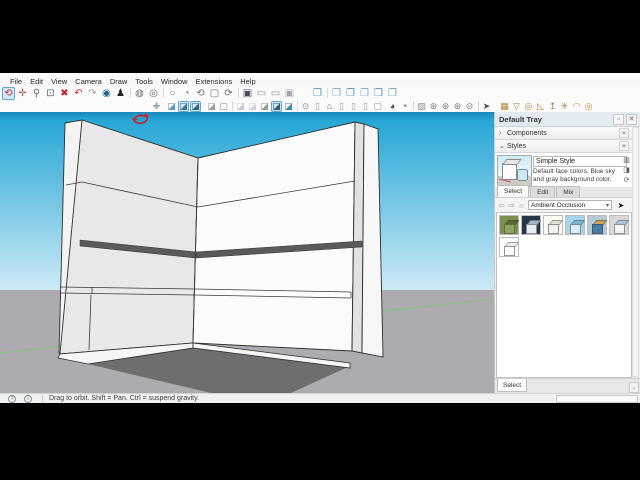  What do you see at coordinates (247, 81) in the screenshot?
I see `menu-help: Help` at bounding box center [247, 81].